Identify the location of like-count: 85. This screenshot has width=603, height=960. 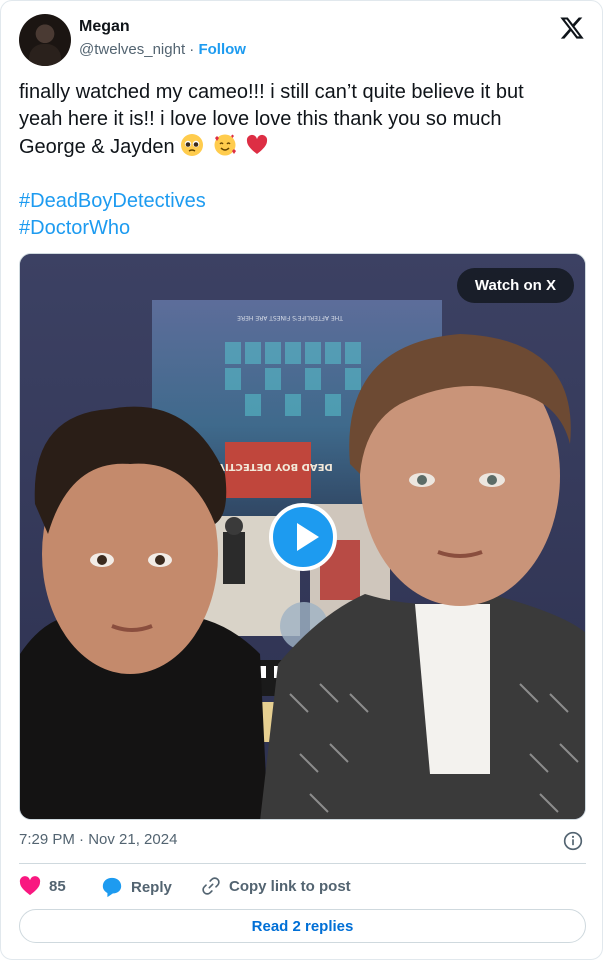
(57, 886).